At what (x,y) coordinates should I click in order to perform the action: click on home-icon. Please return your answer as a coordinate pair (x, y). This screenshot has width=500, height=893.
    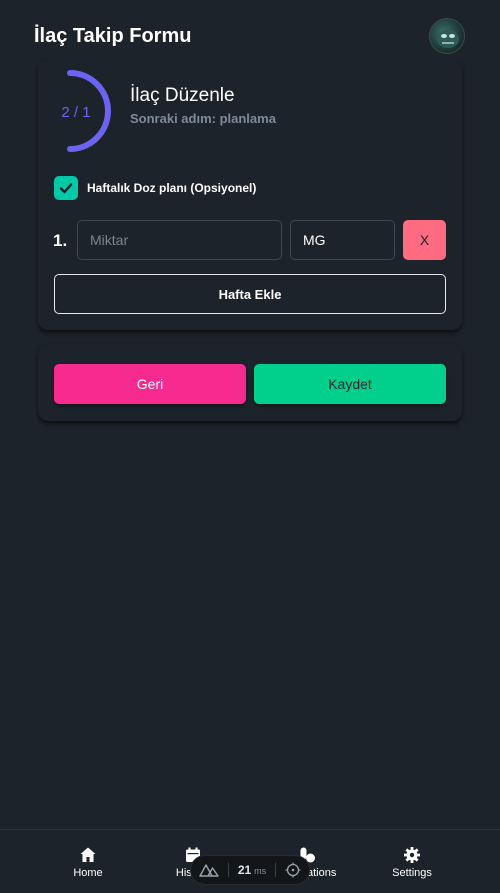
    Looking at the image, I should click on (88, 854).